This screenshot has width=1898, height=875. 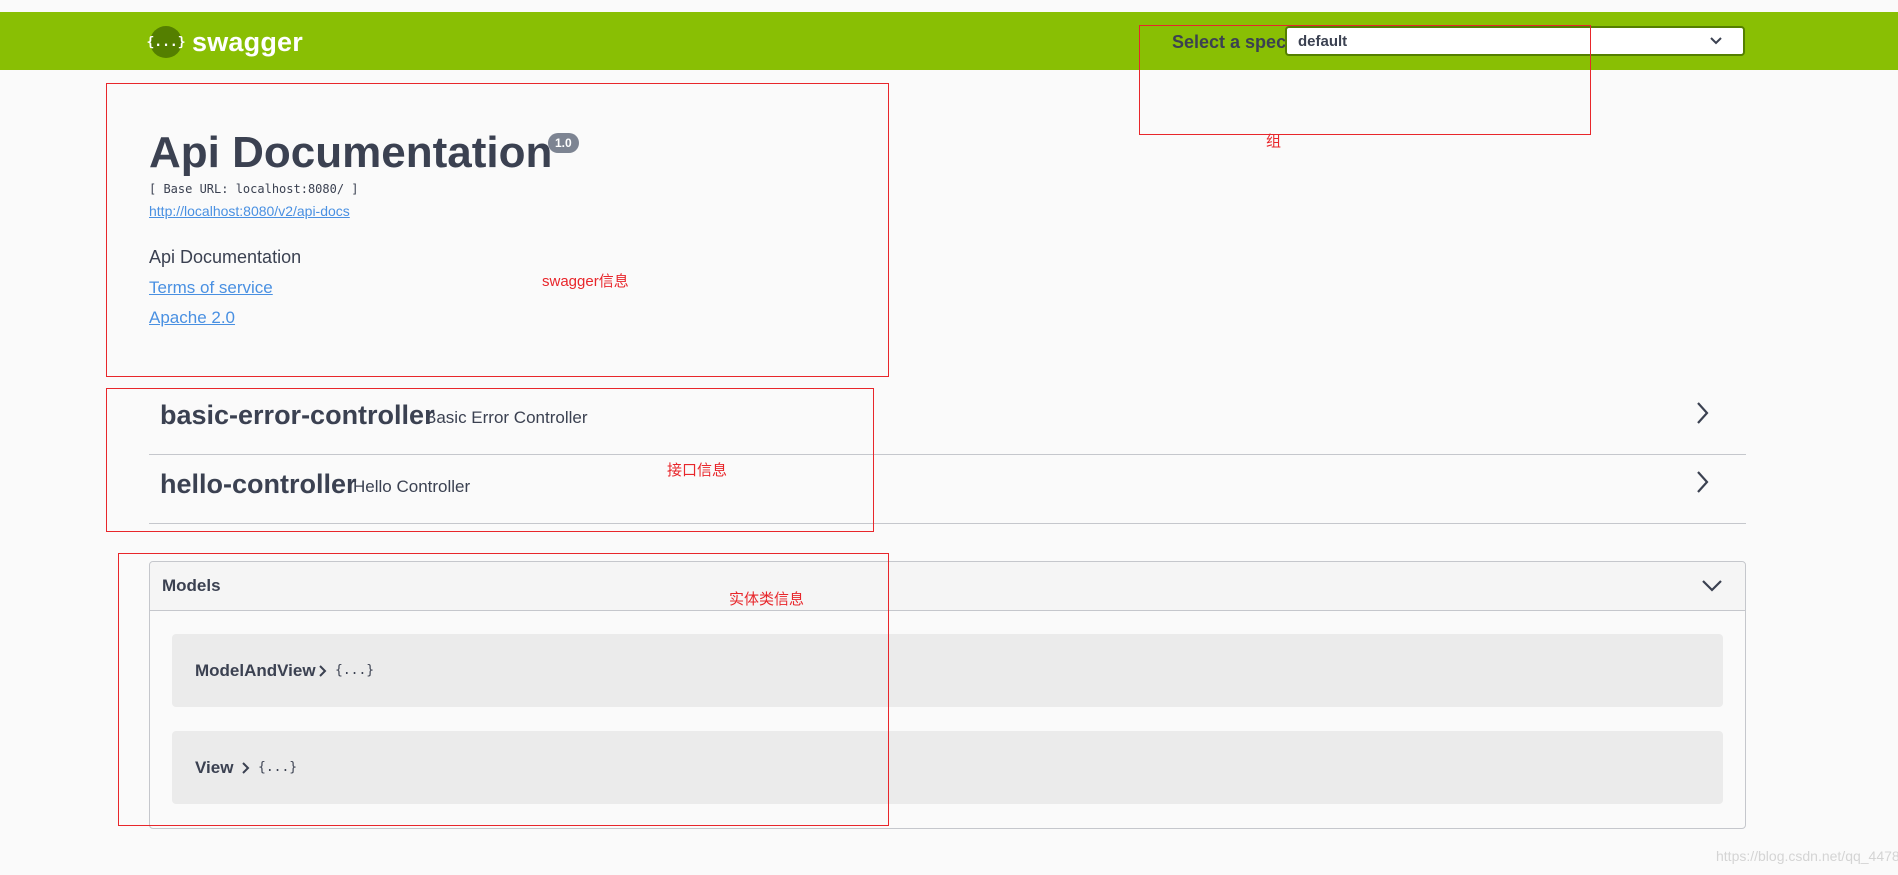 I want to click on top-bar: {...} swagger Select a spec default, so click(x=949, y=41).